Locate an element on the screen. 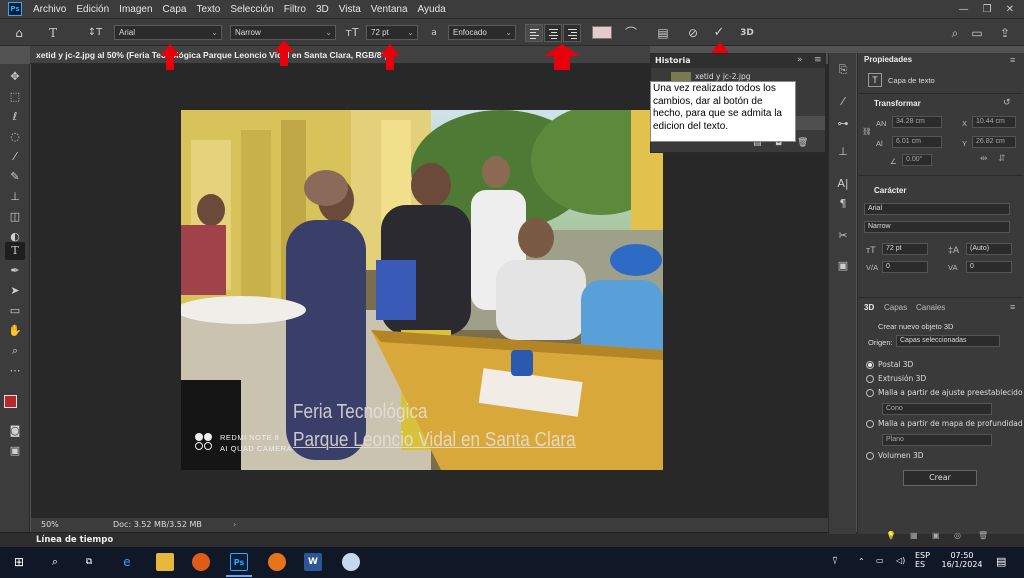  libraries-icon: ▣ is located at coordinates (843, 266).